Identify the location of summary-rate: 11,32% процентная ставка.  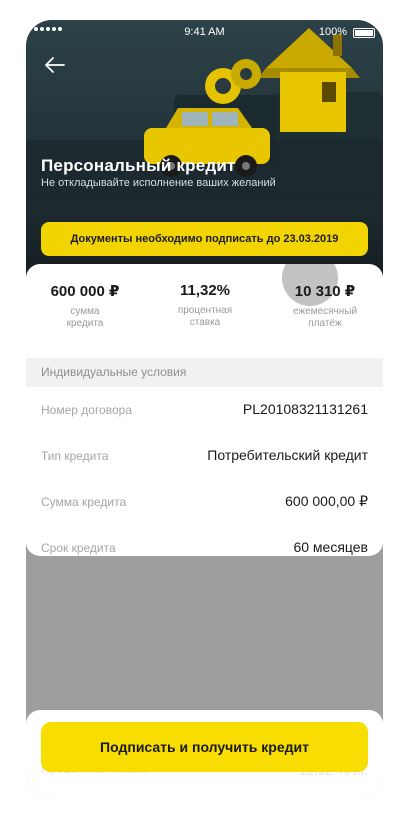
(205, 305).